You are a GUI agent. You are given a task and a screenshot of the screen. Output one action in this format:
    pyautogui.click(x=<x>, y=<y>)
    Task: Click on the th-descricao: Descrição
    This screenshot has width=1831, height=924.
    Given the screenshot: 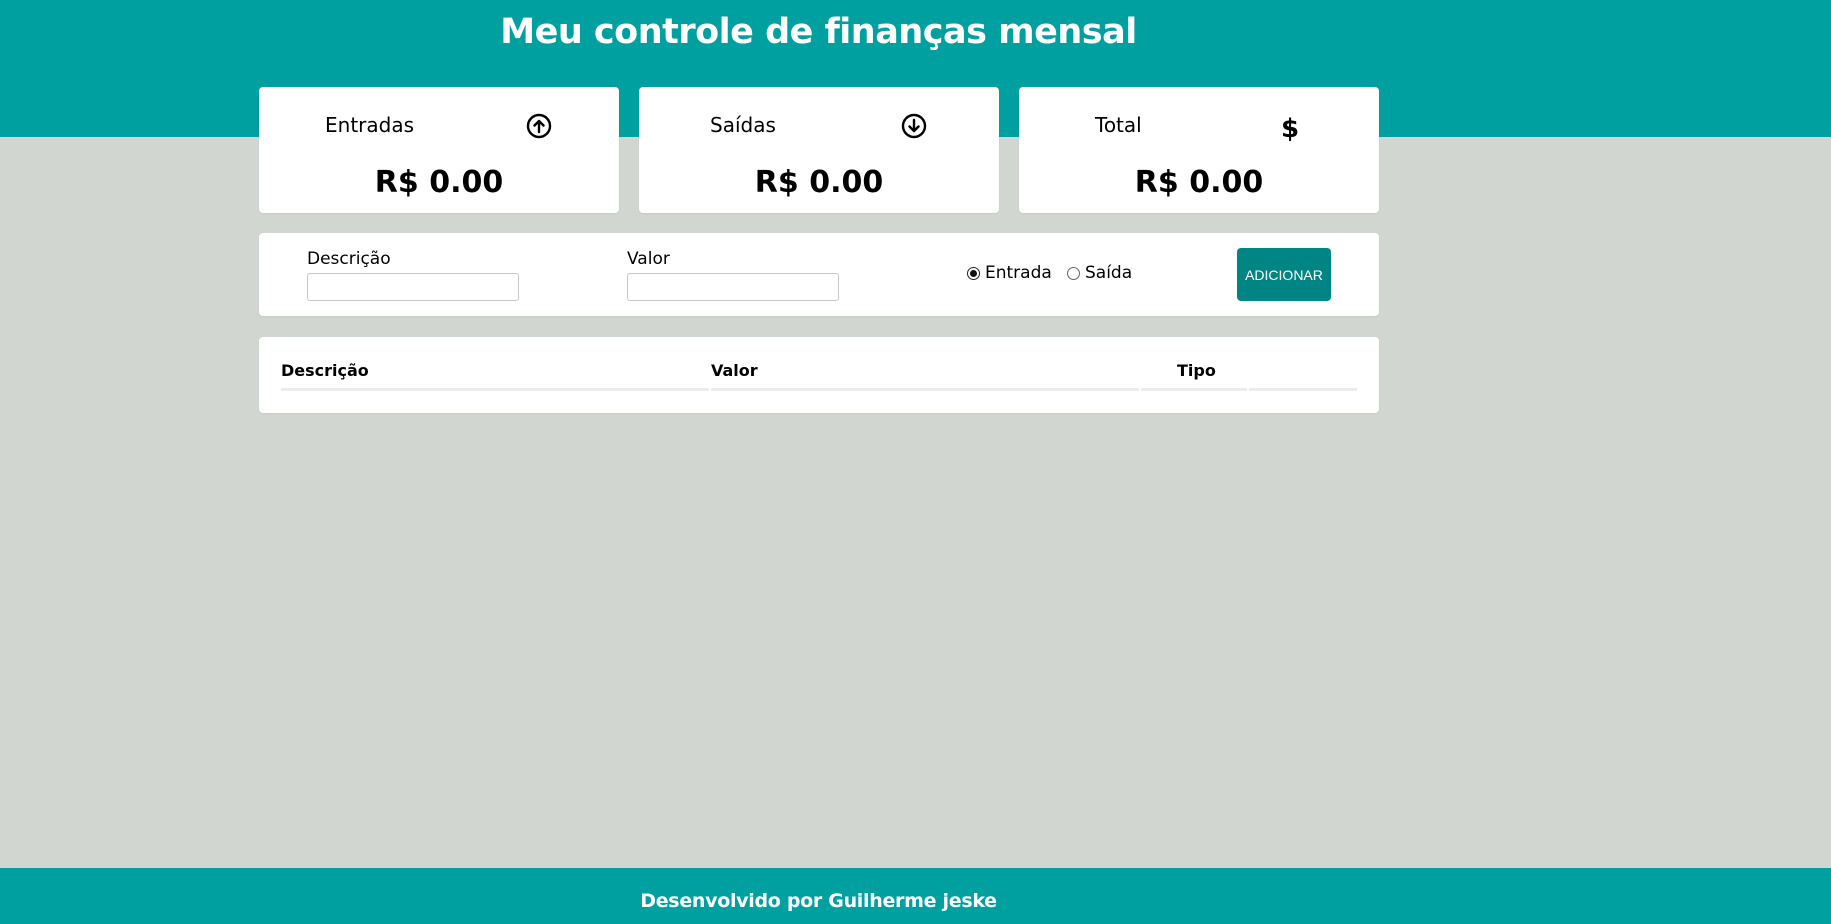 What is the action you would take?
    pyautogui.click(x=325, y=370)
    